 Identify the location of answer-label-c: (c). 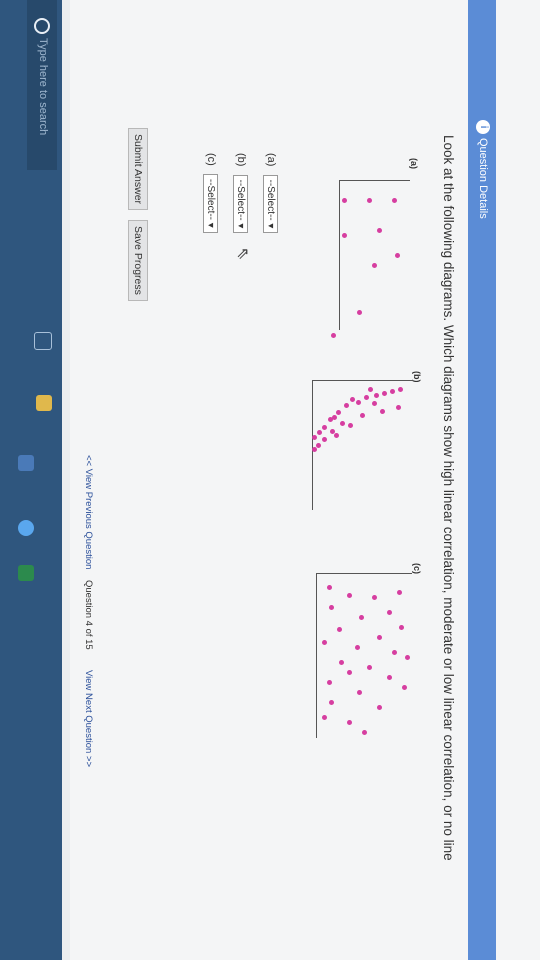
(211, 159).